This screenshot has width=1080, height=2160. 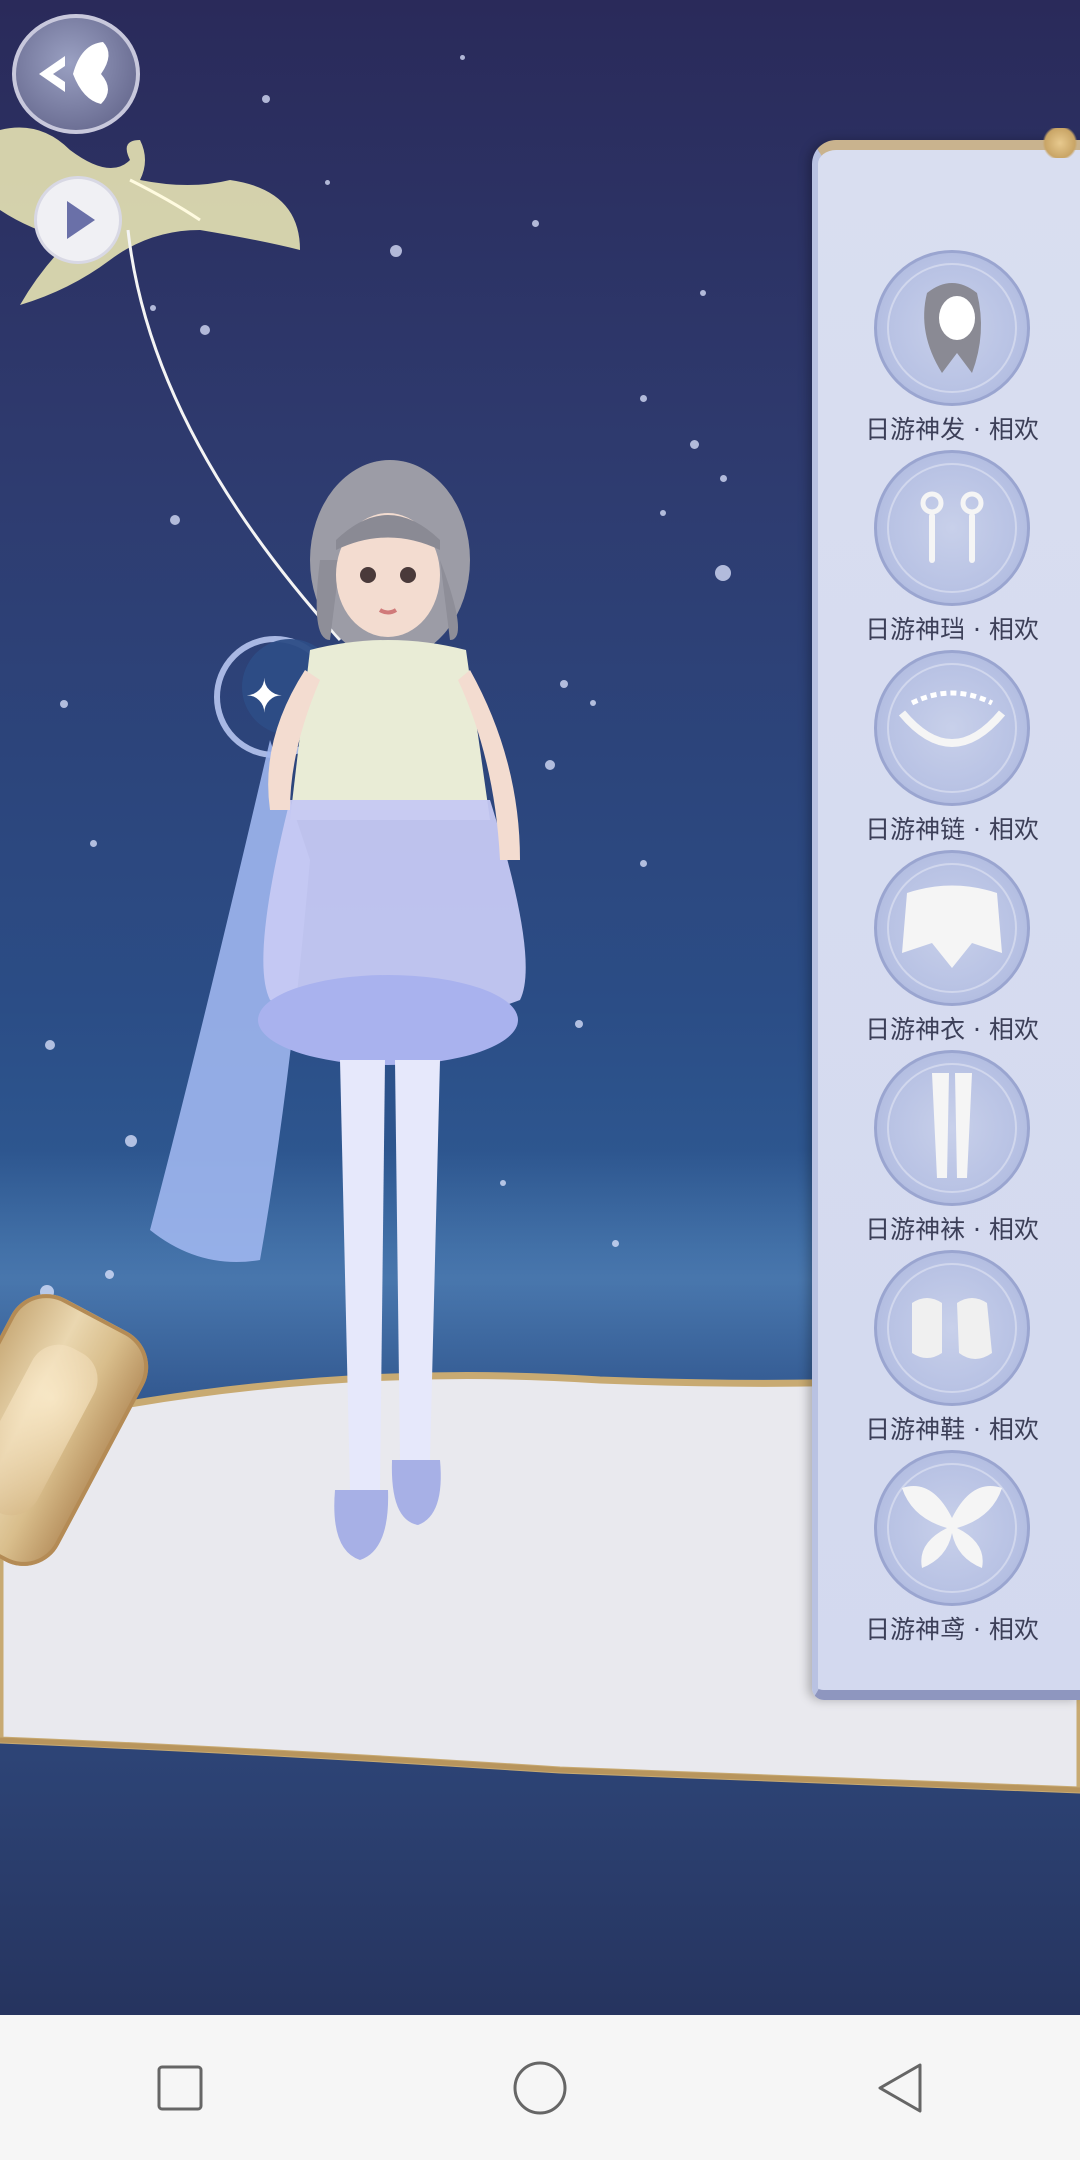 I want to click on square-icon, so click(x=180, y=2087).